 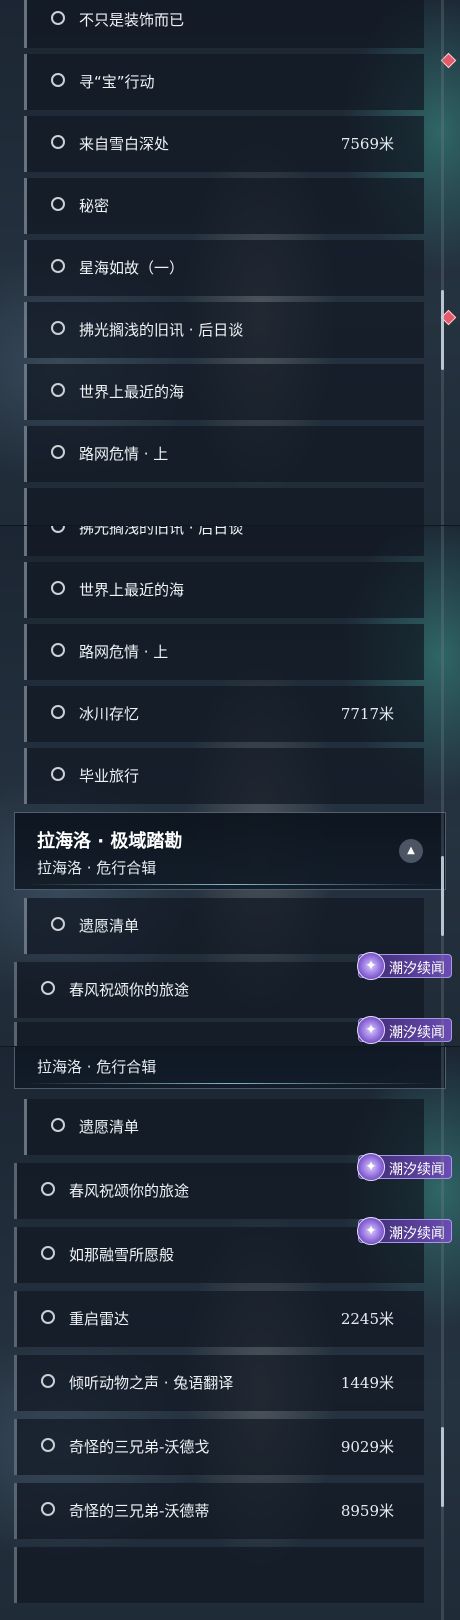 What do you see at coordinates (224, 268) in the screenshot?
I see `quest-row: 星海如故（一）` at bounding box center [224, 268].